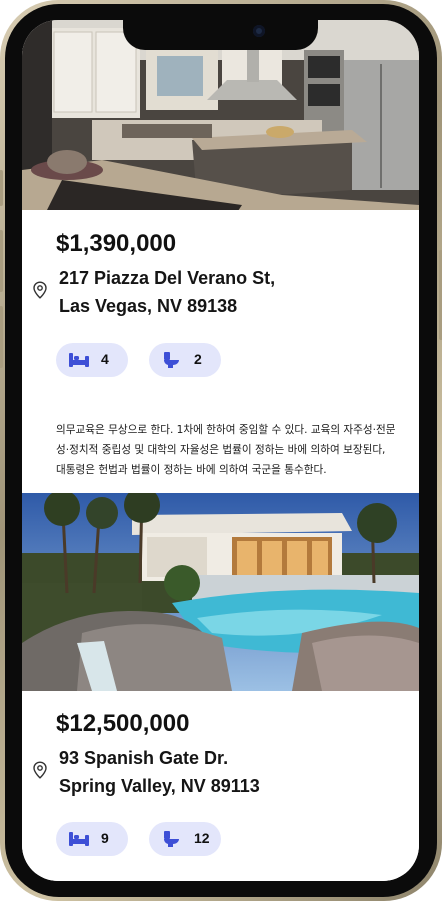 This screenshot has height=901, width=442. Describe the element at coordinates (220, 35) in the screenshot. I see `notch` at that location.